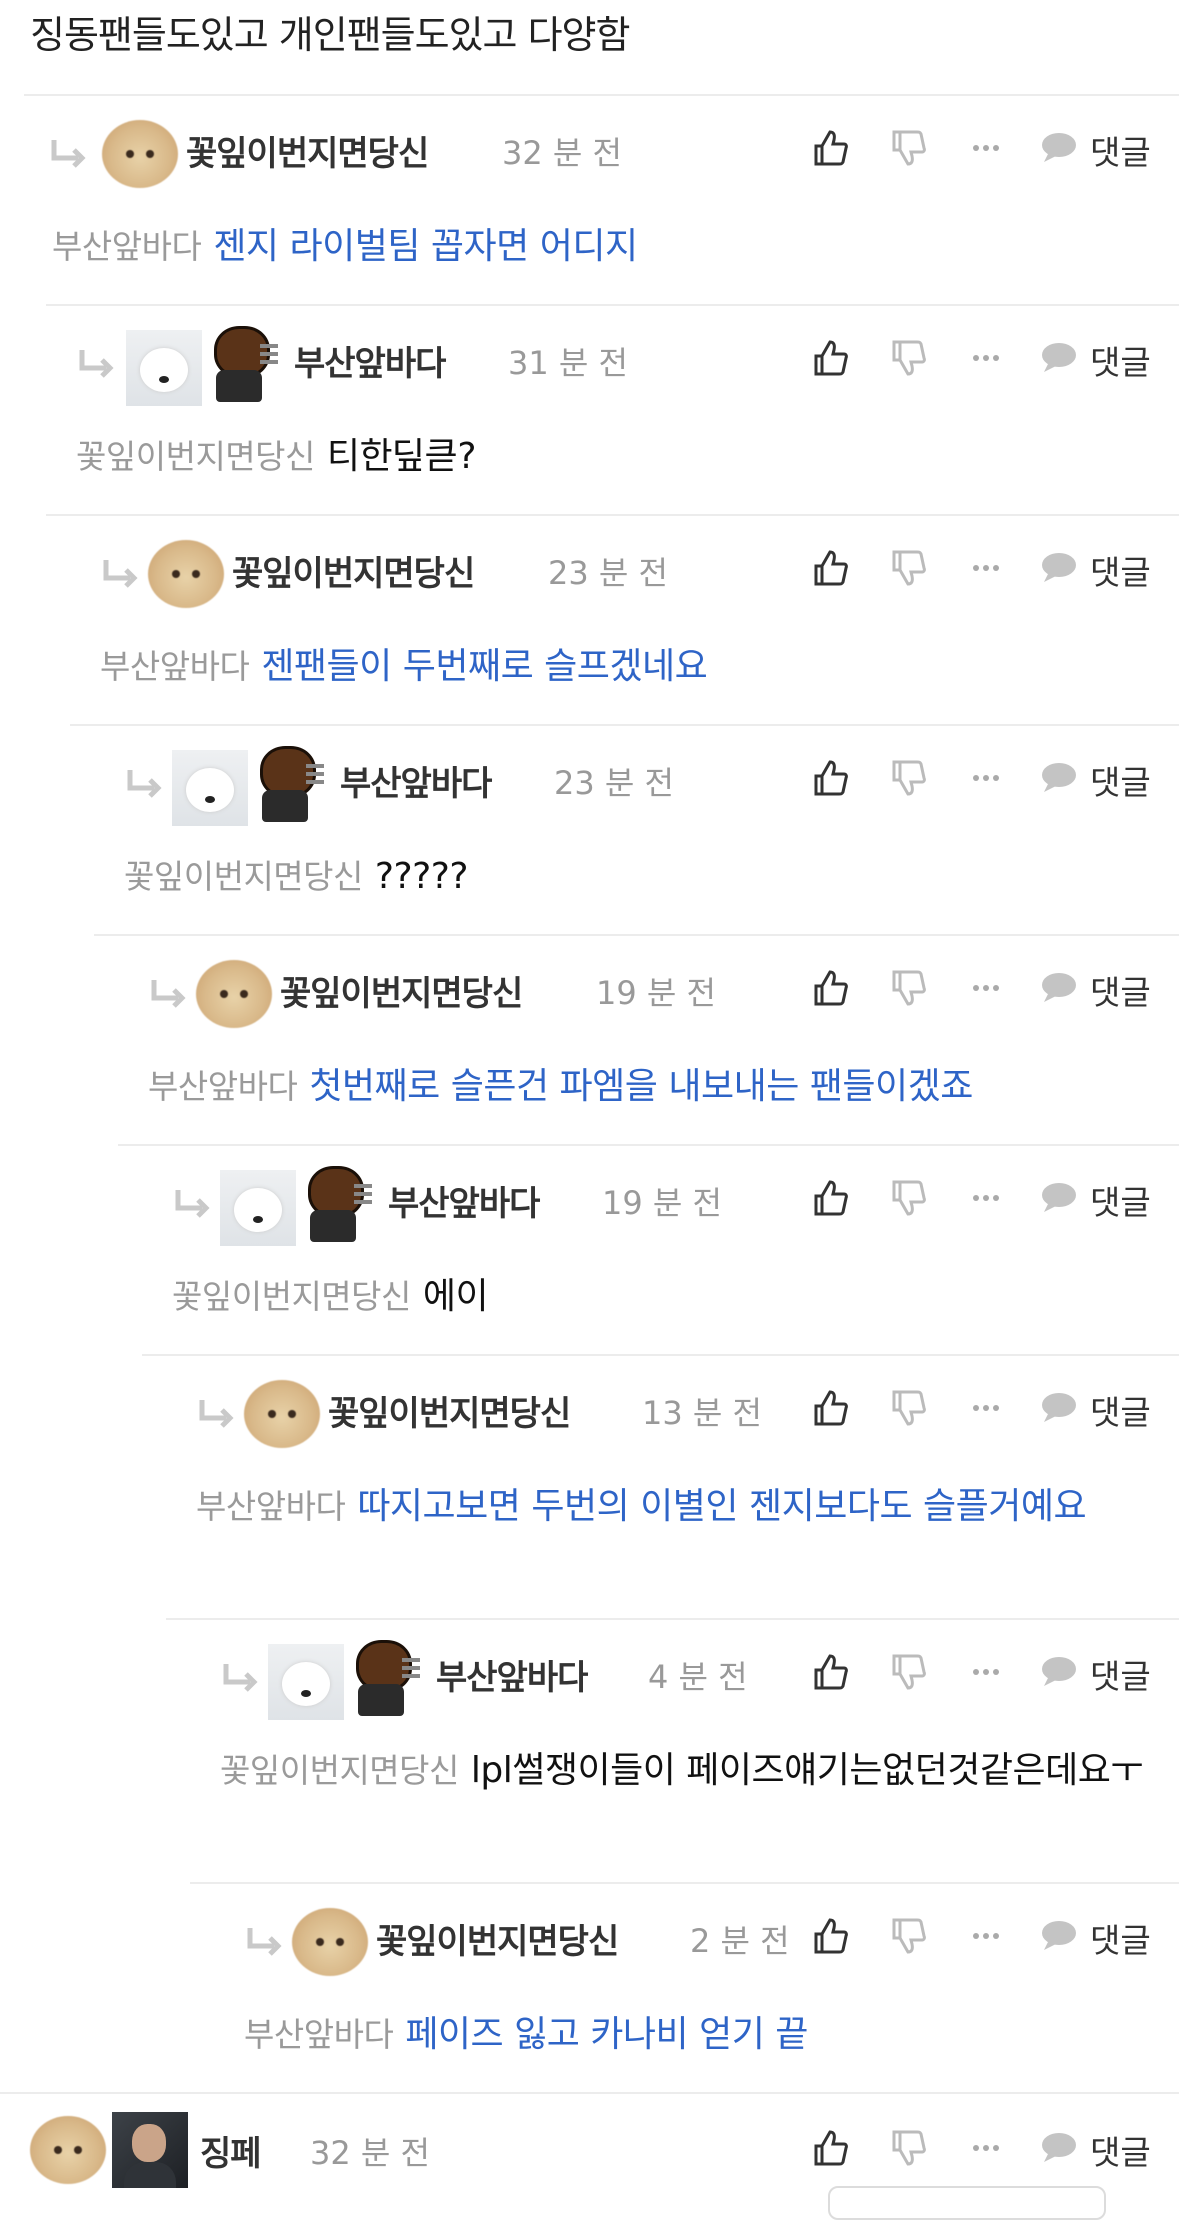  Describe the element at coordinates (607, 247) in the screenshot. I see `comment-body: 부산앞바다 젠지 라이벌팀 꼽자면 어디지` at that location.